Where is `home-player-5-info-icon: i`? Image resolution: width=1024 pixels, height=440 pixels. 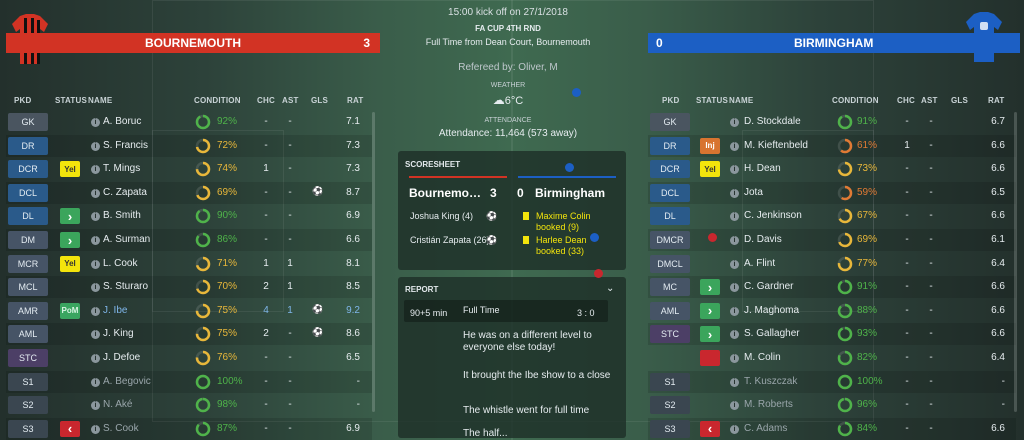
home-player-5-info-icon: i is located at coordinates (95, 240).